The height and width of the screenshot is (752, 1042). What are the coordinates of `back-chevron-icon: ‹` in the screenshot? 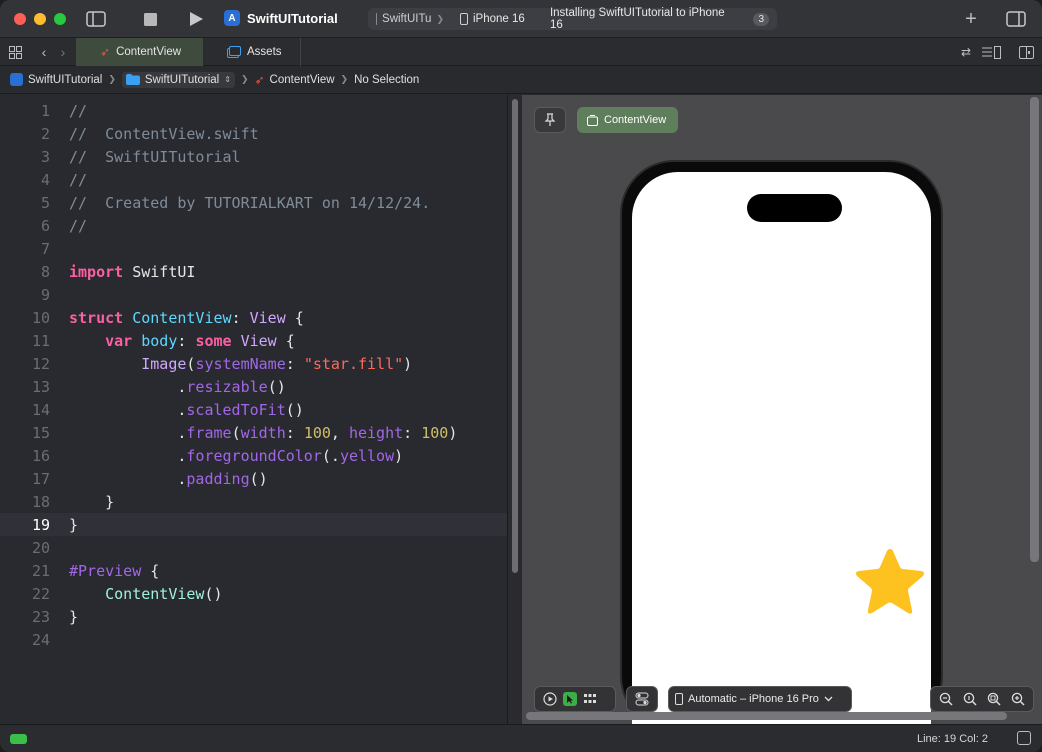 It's located at (44, 52).